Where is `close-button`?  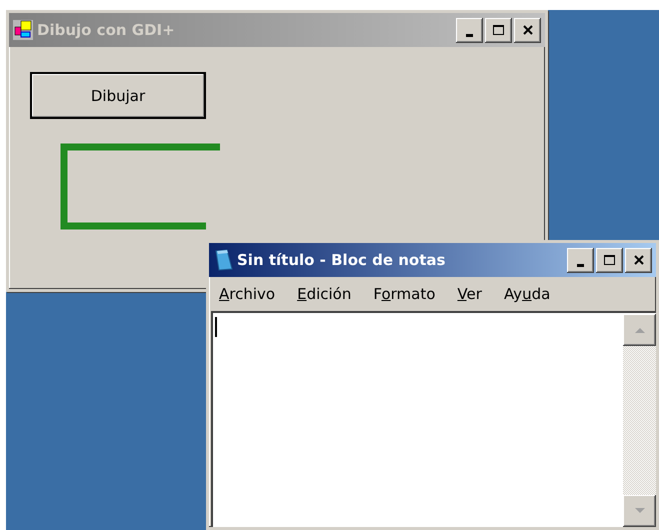
close-button is located at coordinates (638, 260).